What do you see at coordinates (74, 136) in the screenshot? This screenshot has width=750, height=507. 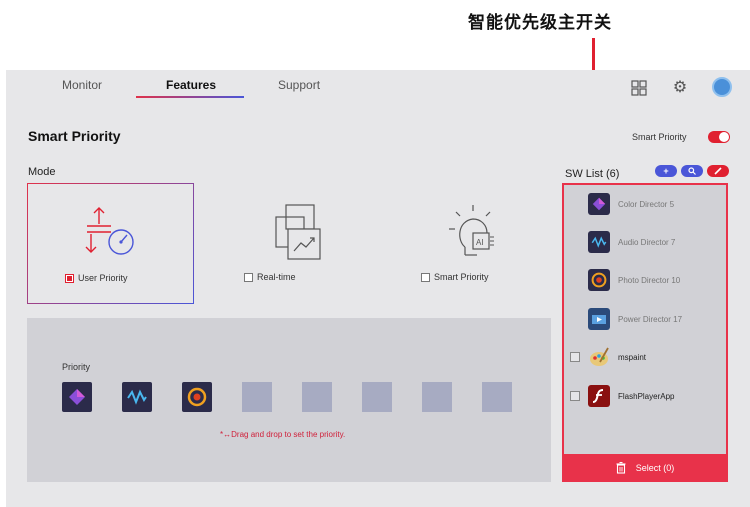 I see `page-title: Smart Priority` at bounding box center [74, 136].